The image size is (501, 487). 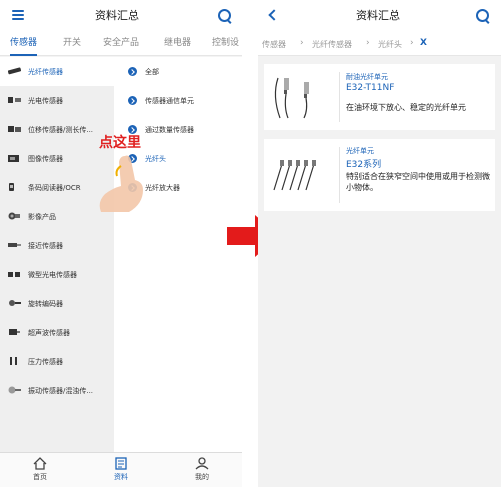 What do you see at coordinates (49, 333) in the screenshot?
I see `category-label: 超声波传感器` at bounding box center [49, 333].